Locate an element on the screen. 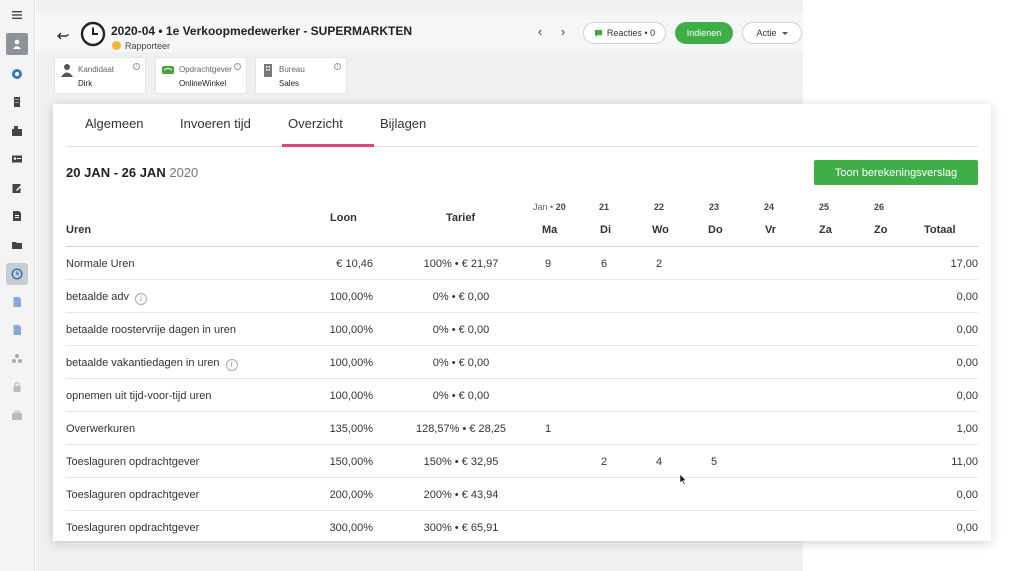 The width and height of the screenshot is (1024, 571). handshake-icon is located at coordinates (168, 70).